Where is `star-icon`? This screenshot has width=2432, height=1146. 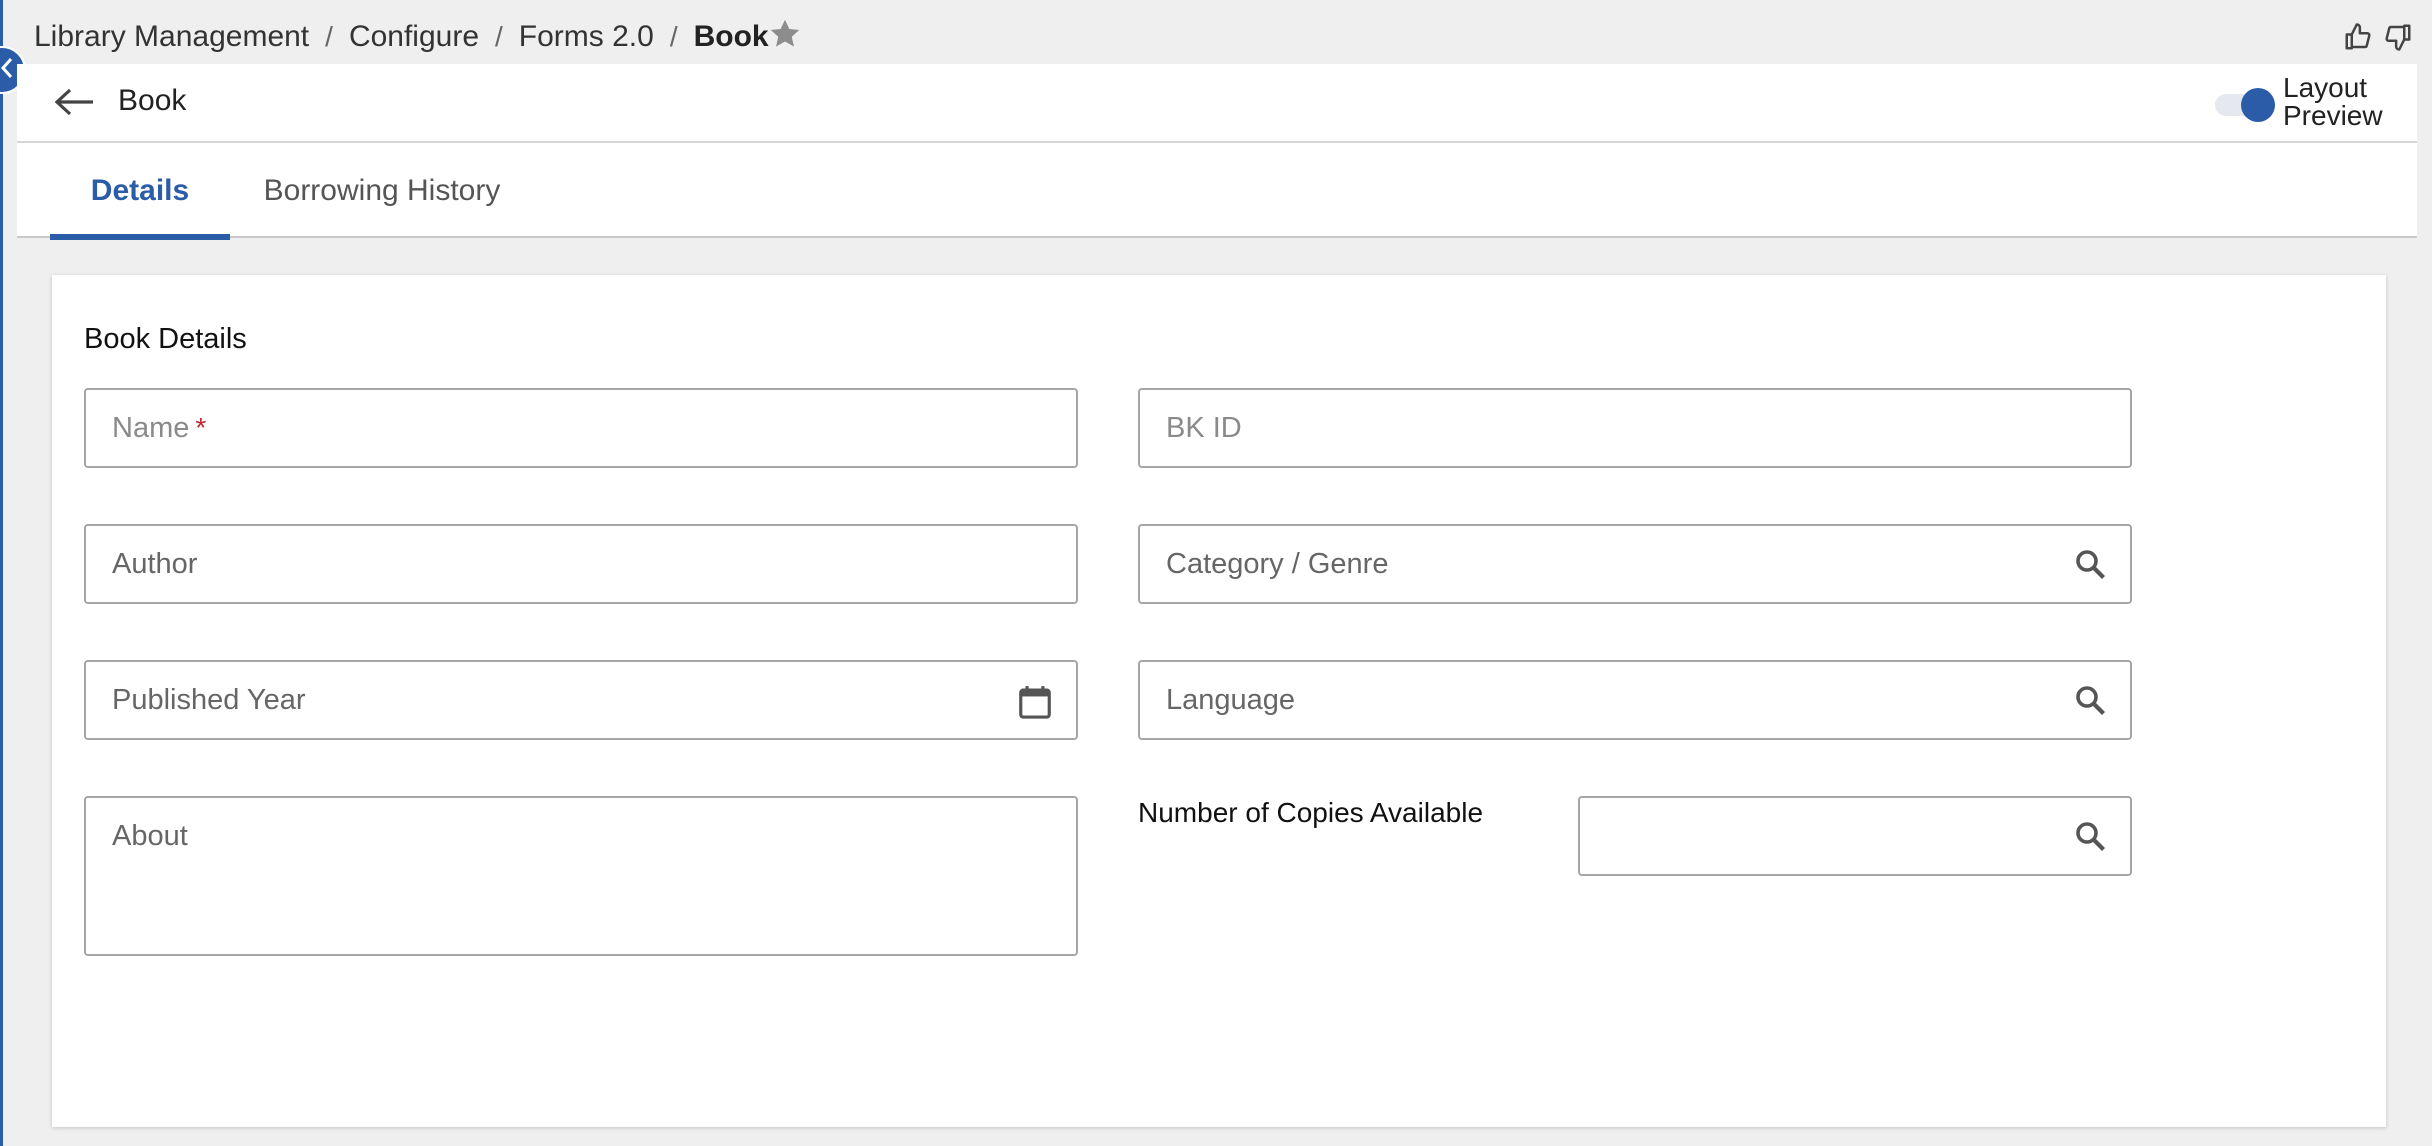
star-icon is located at coordinates (785, 36).